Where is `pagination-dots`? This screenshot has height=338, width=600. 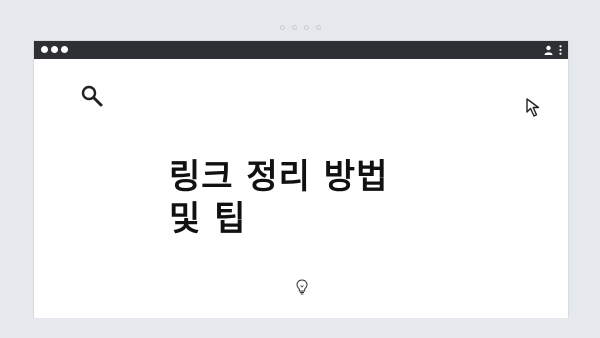
pagination-dots is located at coordinates (300, 27).